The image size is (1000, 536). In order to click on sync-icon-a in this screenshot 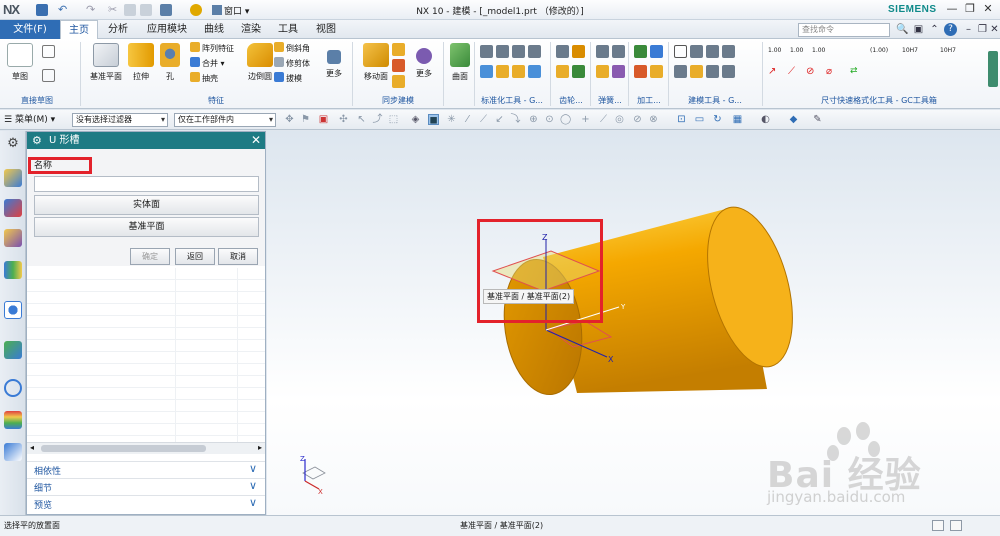, I will do `click(398, 49)`.